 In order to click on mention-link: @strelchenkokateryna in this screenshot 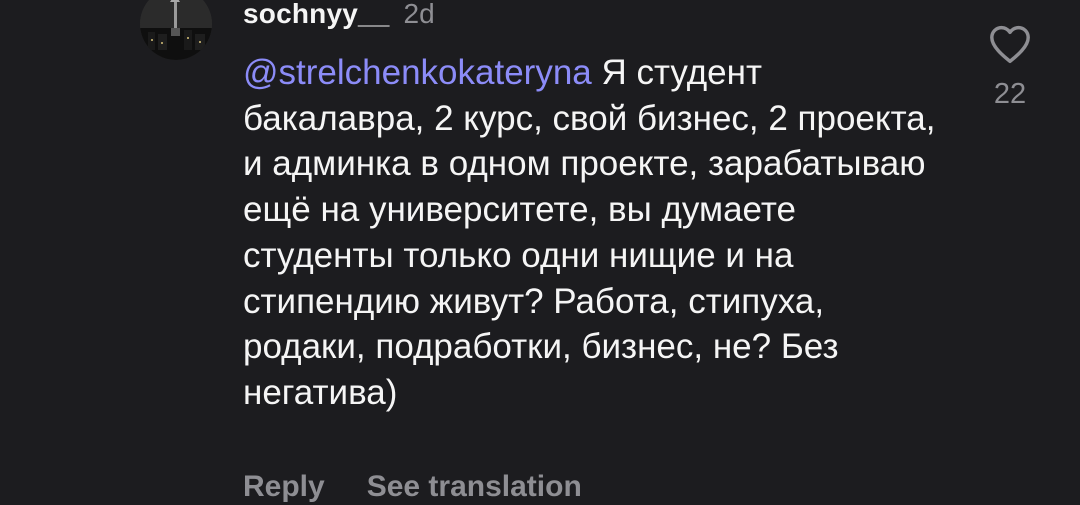, I will do `click(417, 72)`.